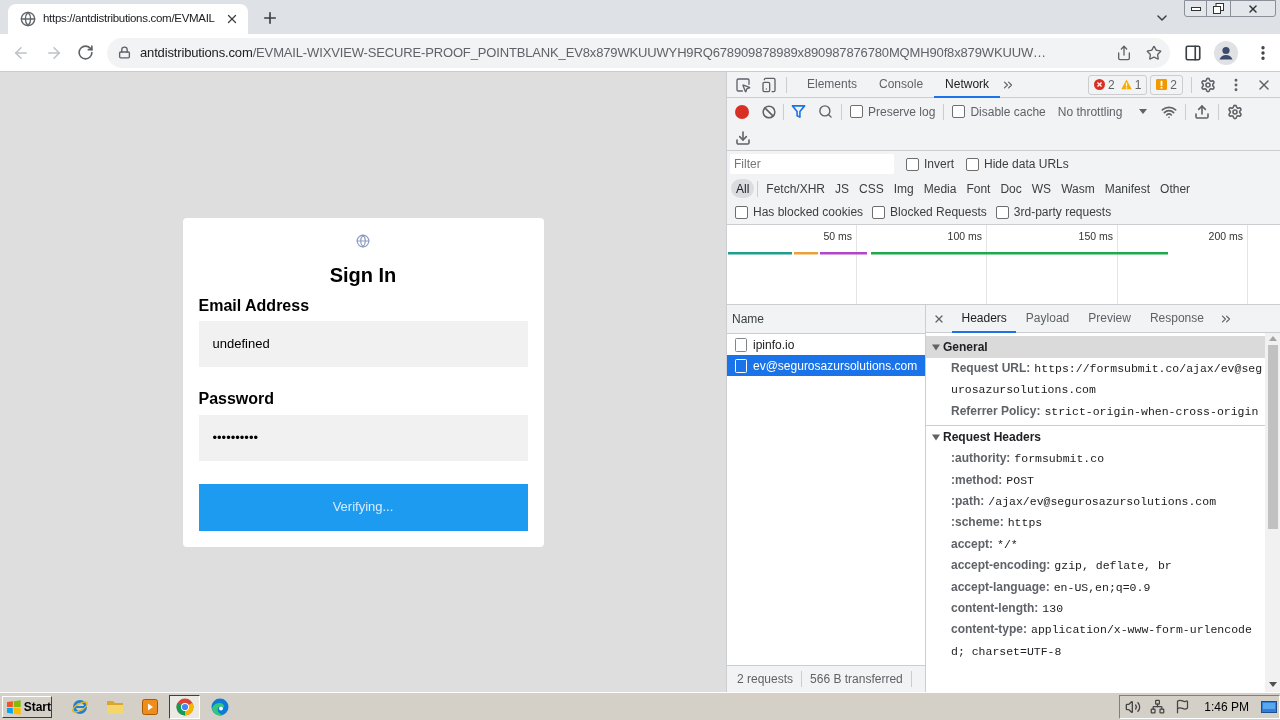 The width and height of the screenshot is (1280, 720). Describe the element at coordinates (1095, 437) in the screenshot. I see `section-header: Request Headers` at that location.